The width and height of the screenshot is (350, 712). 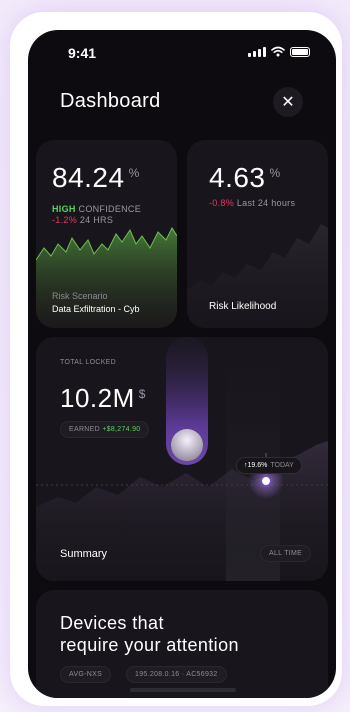 I want to click on device-tag: AVG-NXS, so click(x=86, y=674).